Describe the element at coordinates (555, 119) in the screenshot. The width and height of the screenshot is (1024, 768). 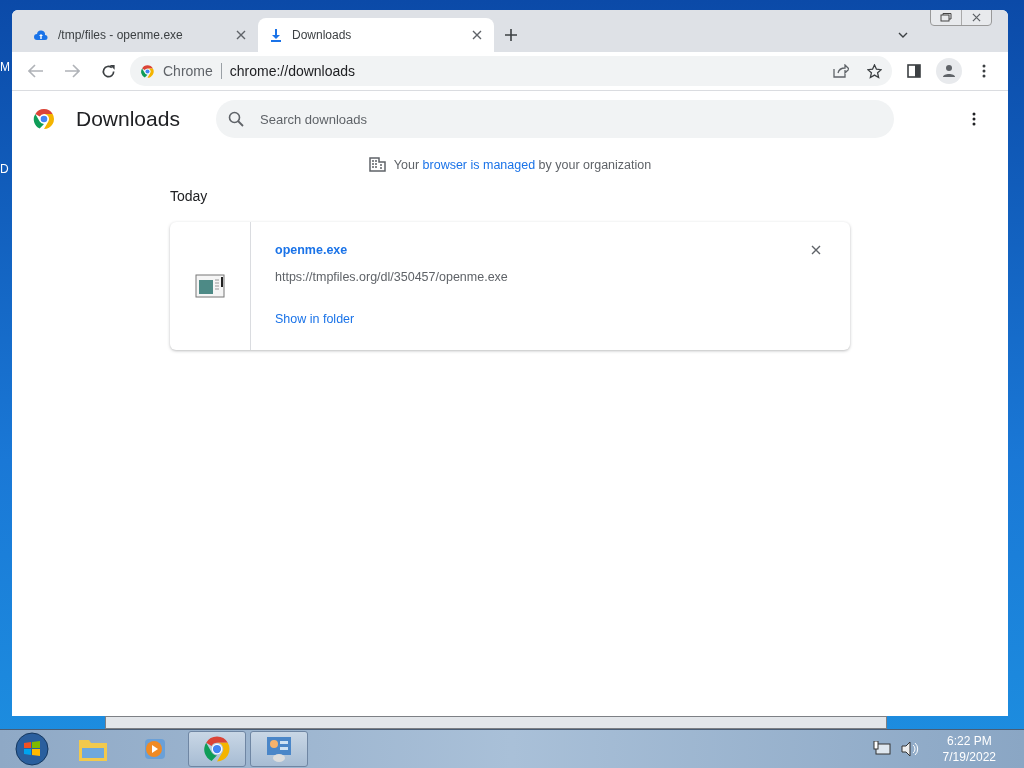
I see `search-field: Search downloads` at that location.